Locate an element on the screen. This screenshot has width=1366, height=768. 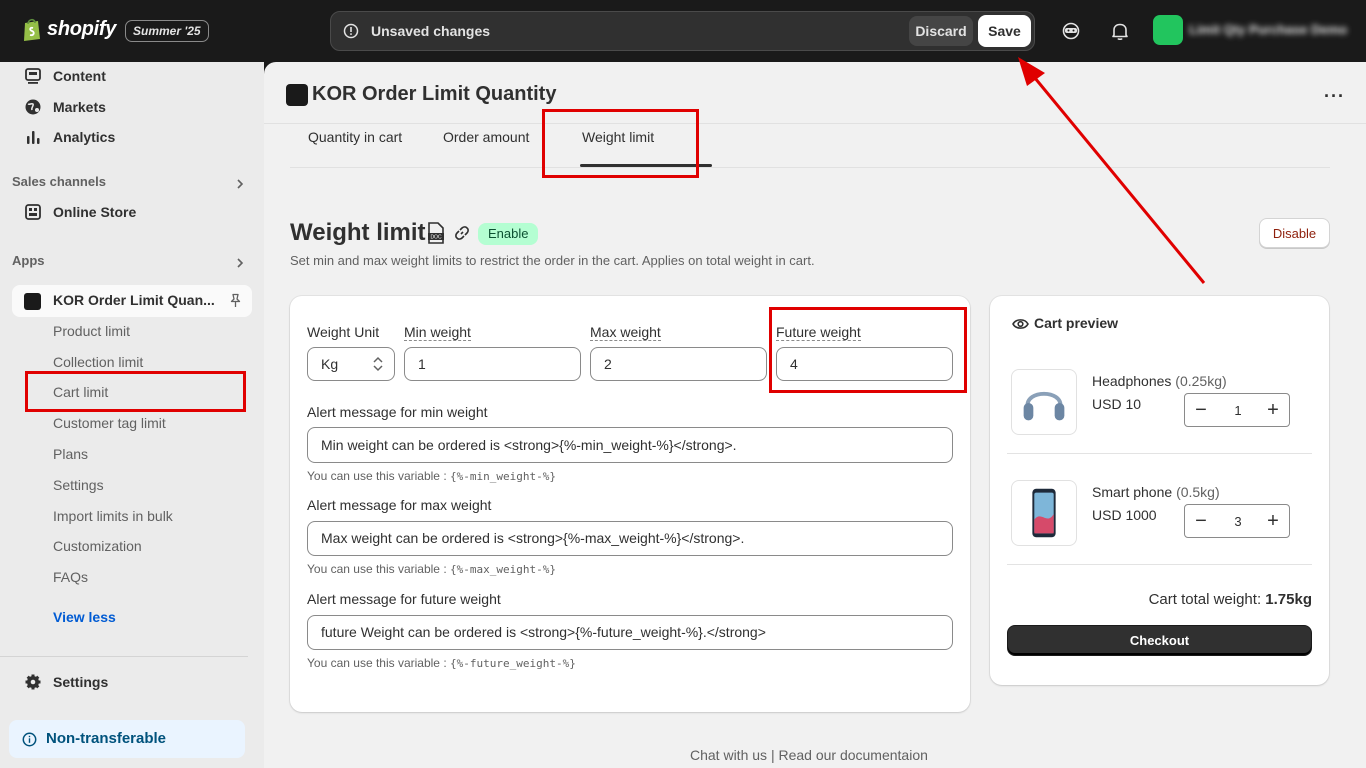
content-icon is located at coordinates (33, 76).